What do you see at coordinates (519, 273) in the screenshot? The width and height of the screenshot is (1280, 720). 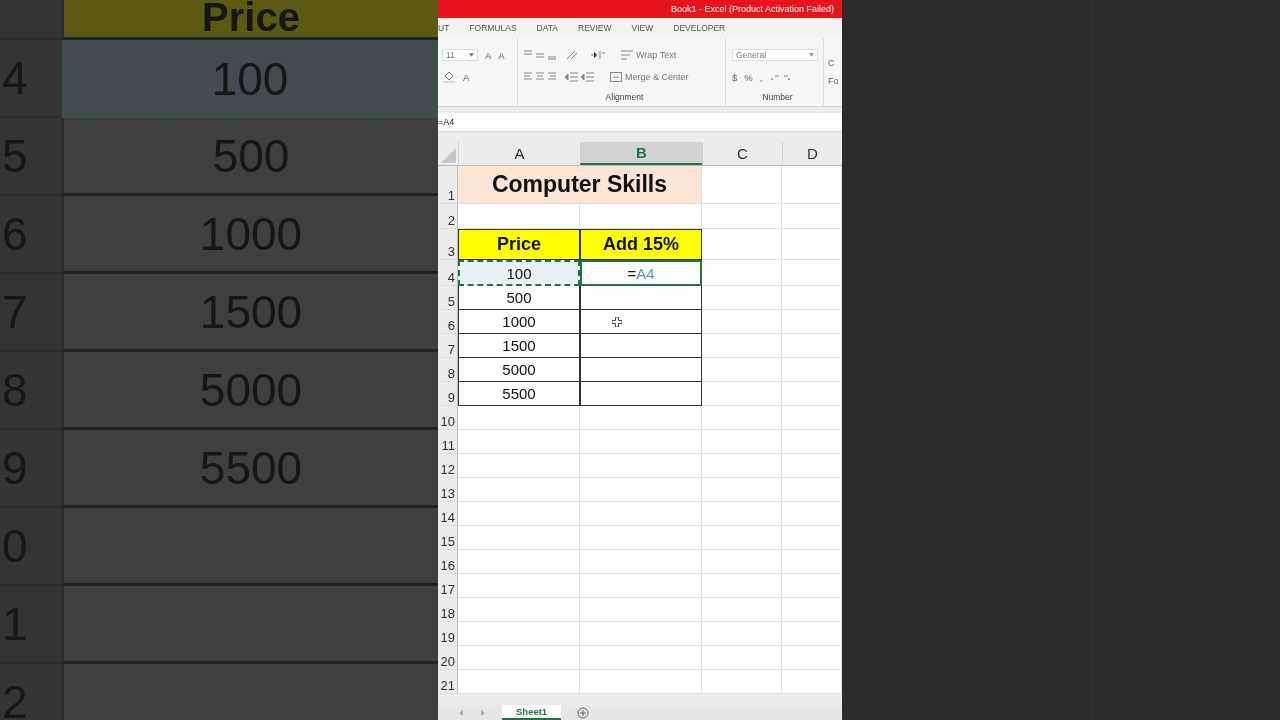 I see `table-cell: 100` at bounding box center [519, 273].